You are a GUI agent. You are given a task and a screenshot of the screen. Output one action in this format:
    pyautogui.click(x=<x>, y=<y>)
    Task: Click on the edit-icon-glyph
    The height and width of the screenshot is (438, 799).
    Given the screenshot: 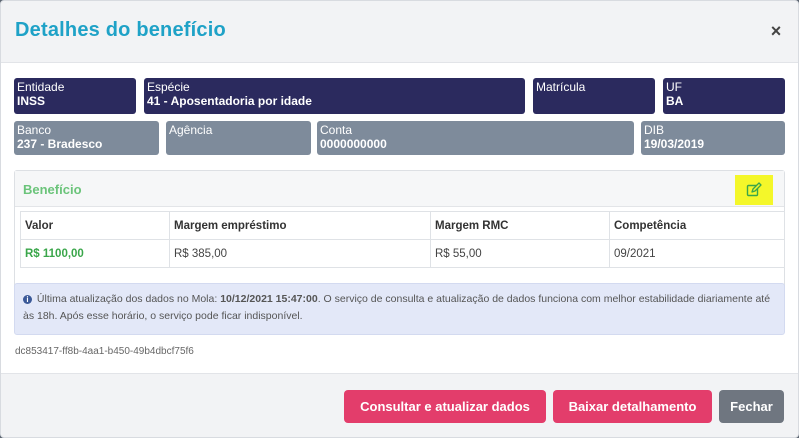 What is the action you would take?
    pyautogui.click(x=754, y=189)
    